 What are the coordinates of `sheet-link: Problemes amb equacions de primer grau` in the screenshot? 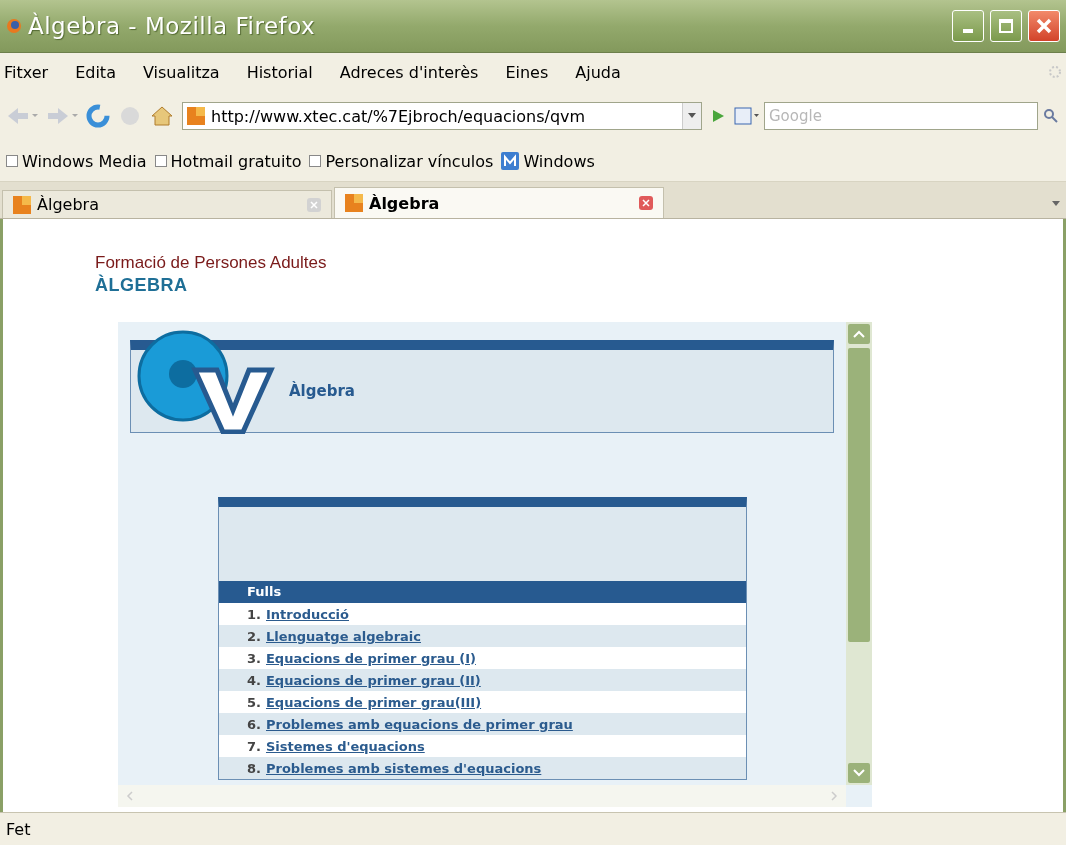 It's located at (419, 724).